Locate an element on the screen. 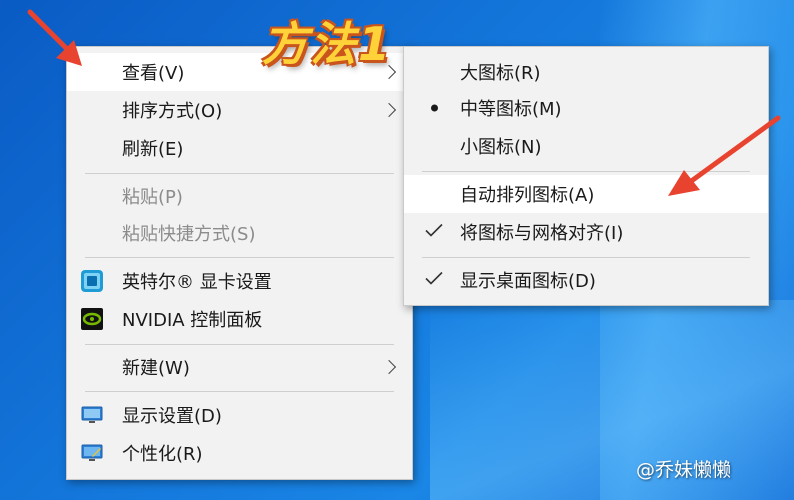  menu-item-label: 英特尔® 显卡设置 is located at coordinates (197, 282).